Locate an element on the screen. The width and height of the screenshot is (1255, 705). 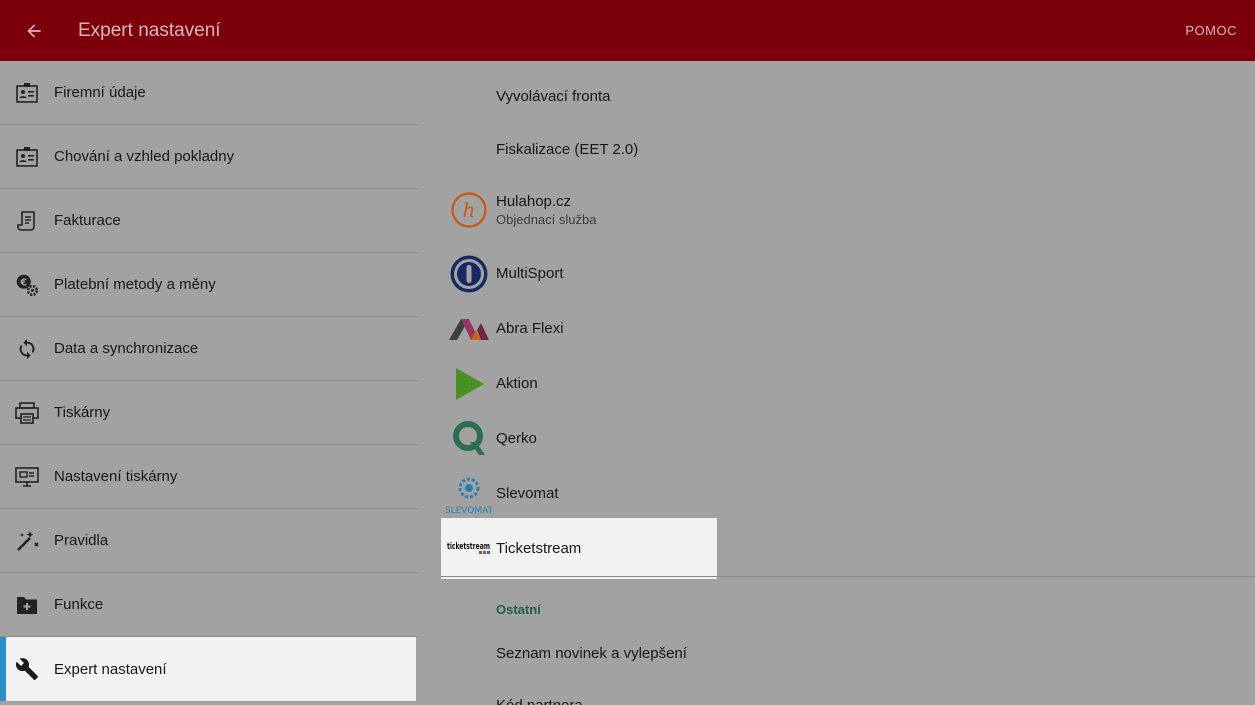
list-item-title: Seznam novinek a vylepšení is located at coordinates (591, 653).